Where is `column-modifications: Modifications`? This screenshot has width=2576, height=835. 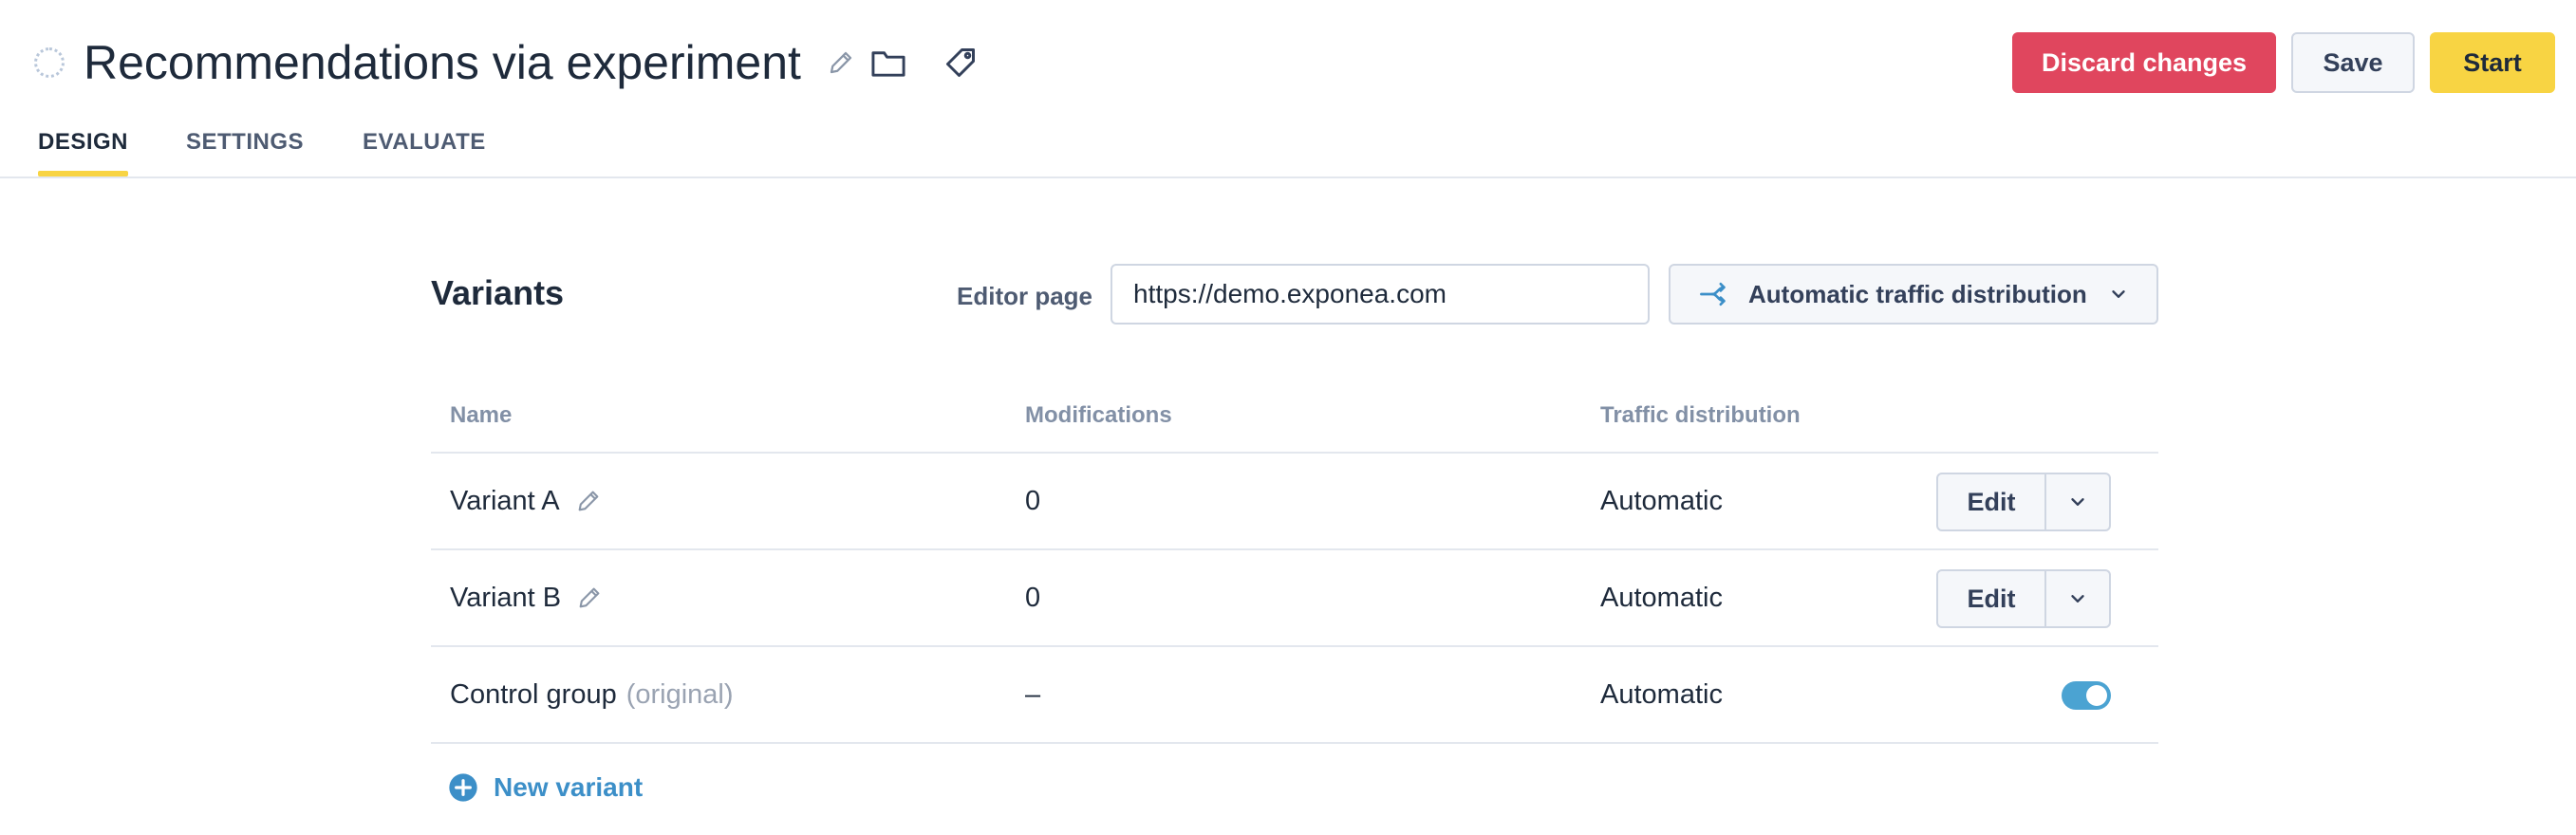 column-modifications: Modifications is located at coordinates (1098, 415).